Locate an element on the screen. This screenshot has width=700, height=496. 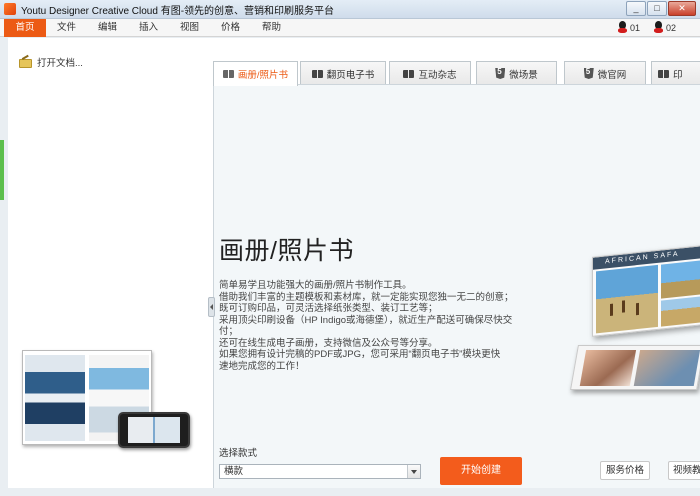
phone-screen is located at coordinates (154, 430).